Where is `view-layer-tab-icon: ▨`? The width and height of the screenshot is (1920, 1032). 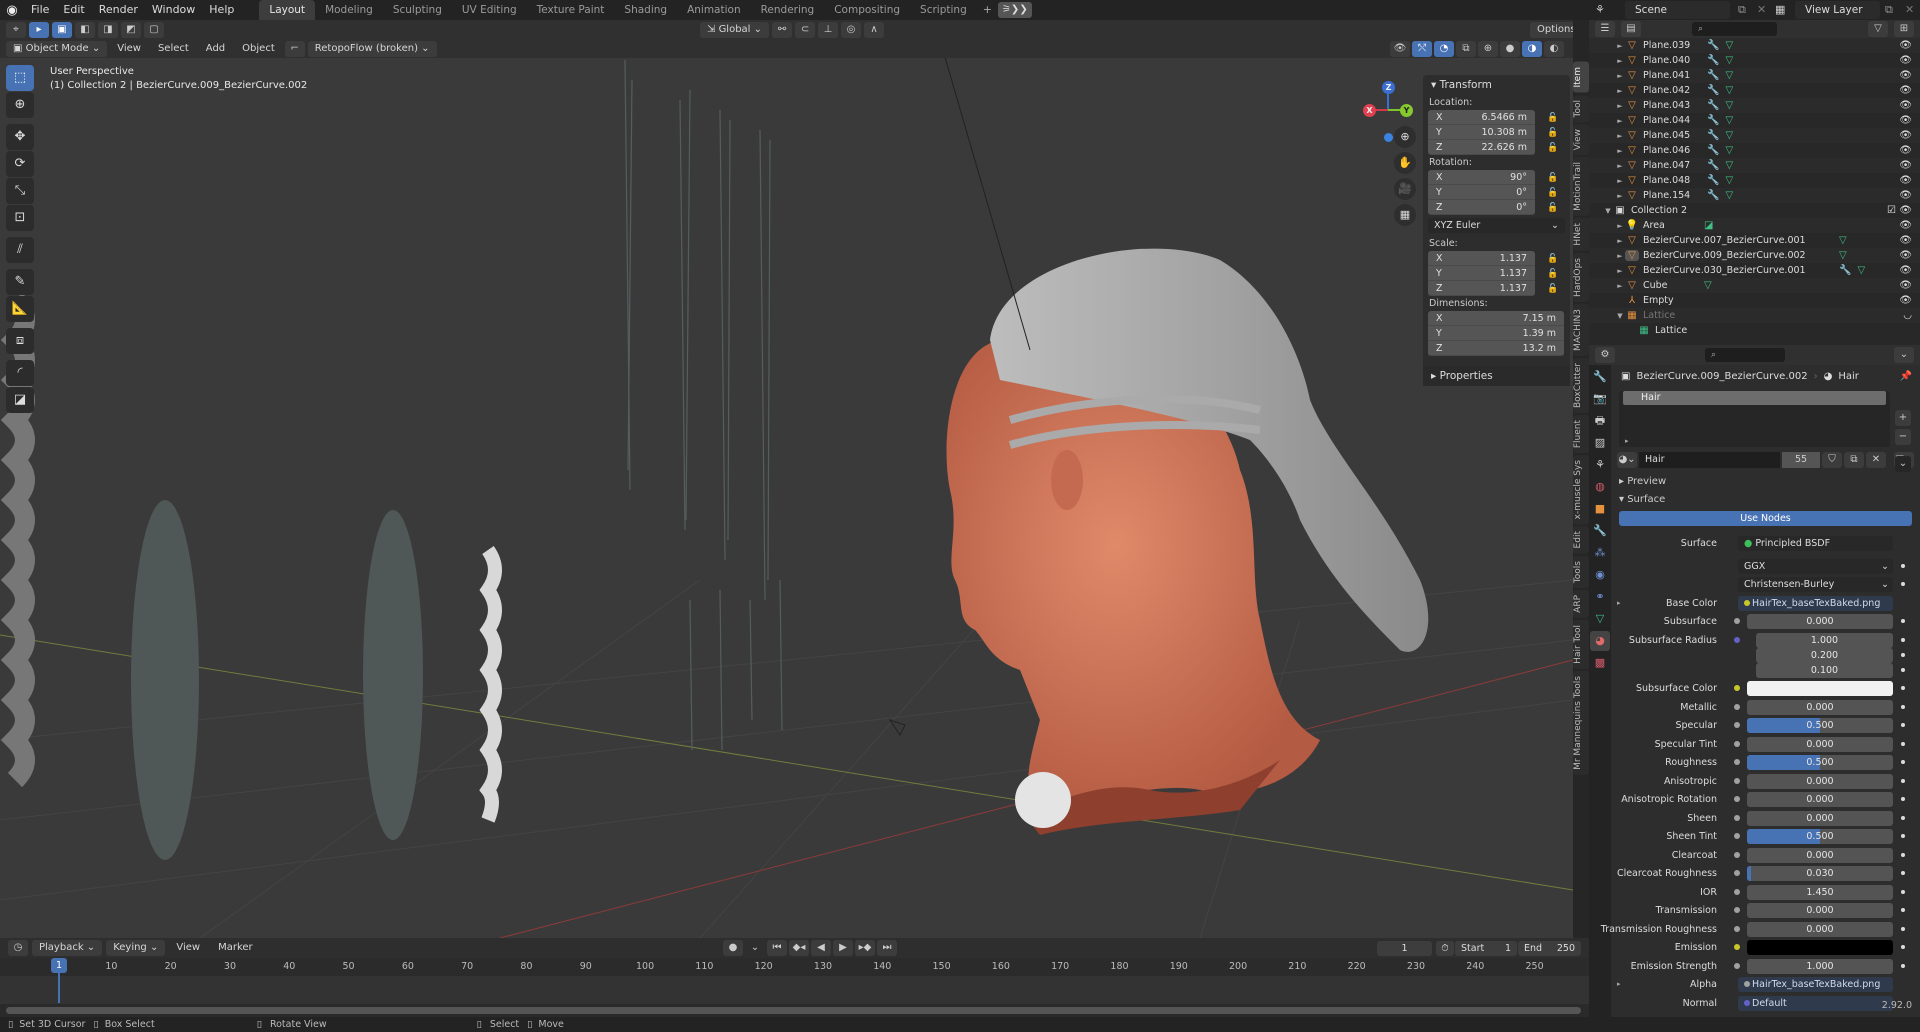 view-layer-tab-icon: ▨ is located at coordinates (1600, 443).